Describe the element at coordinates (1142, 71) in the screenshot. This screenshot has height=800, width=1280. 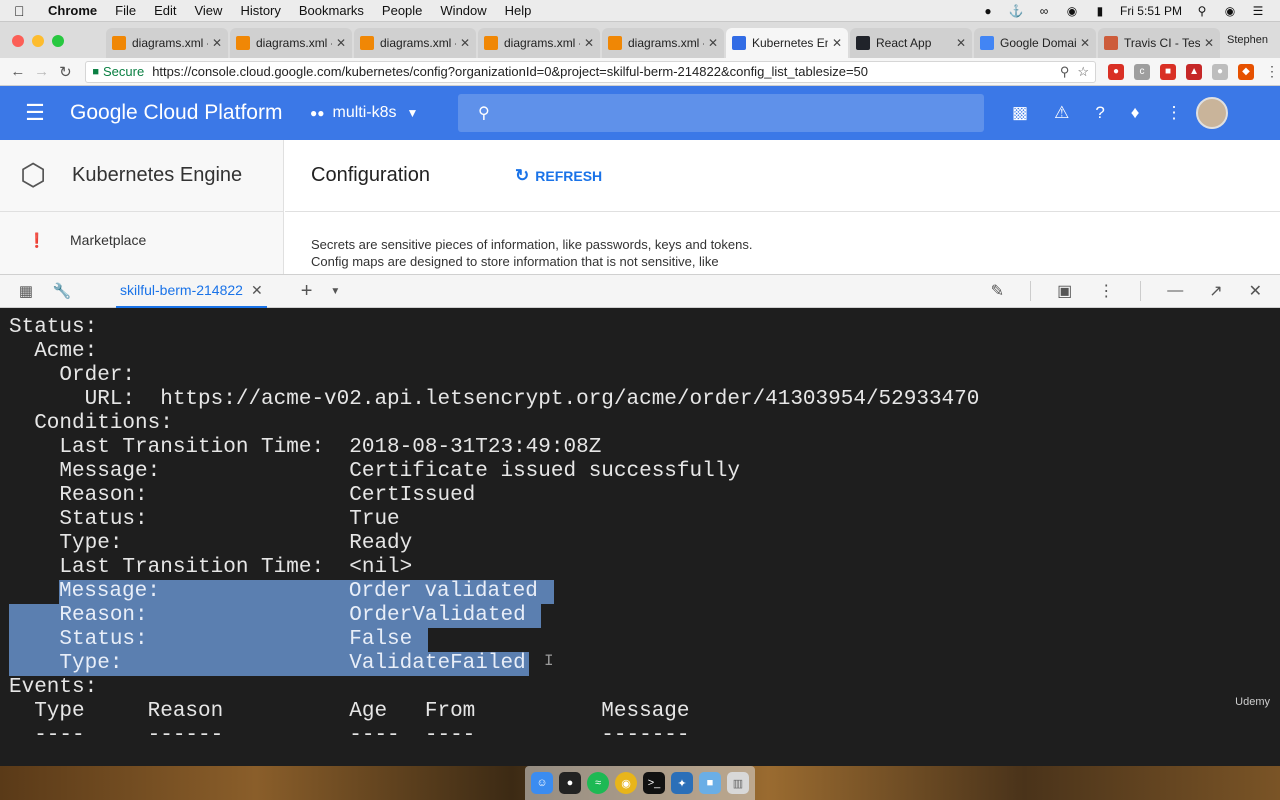
I see `extension-css-icon: c` at that location.